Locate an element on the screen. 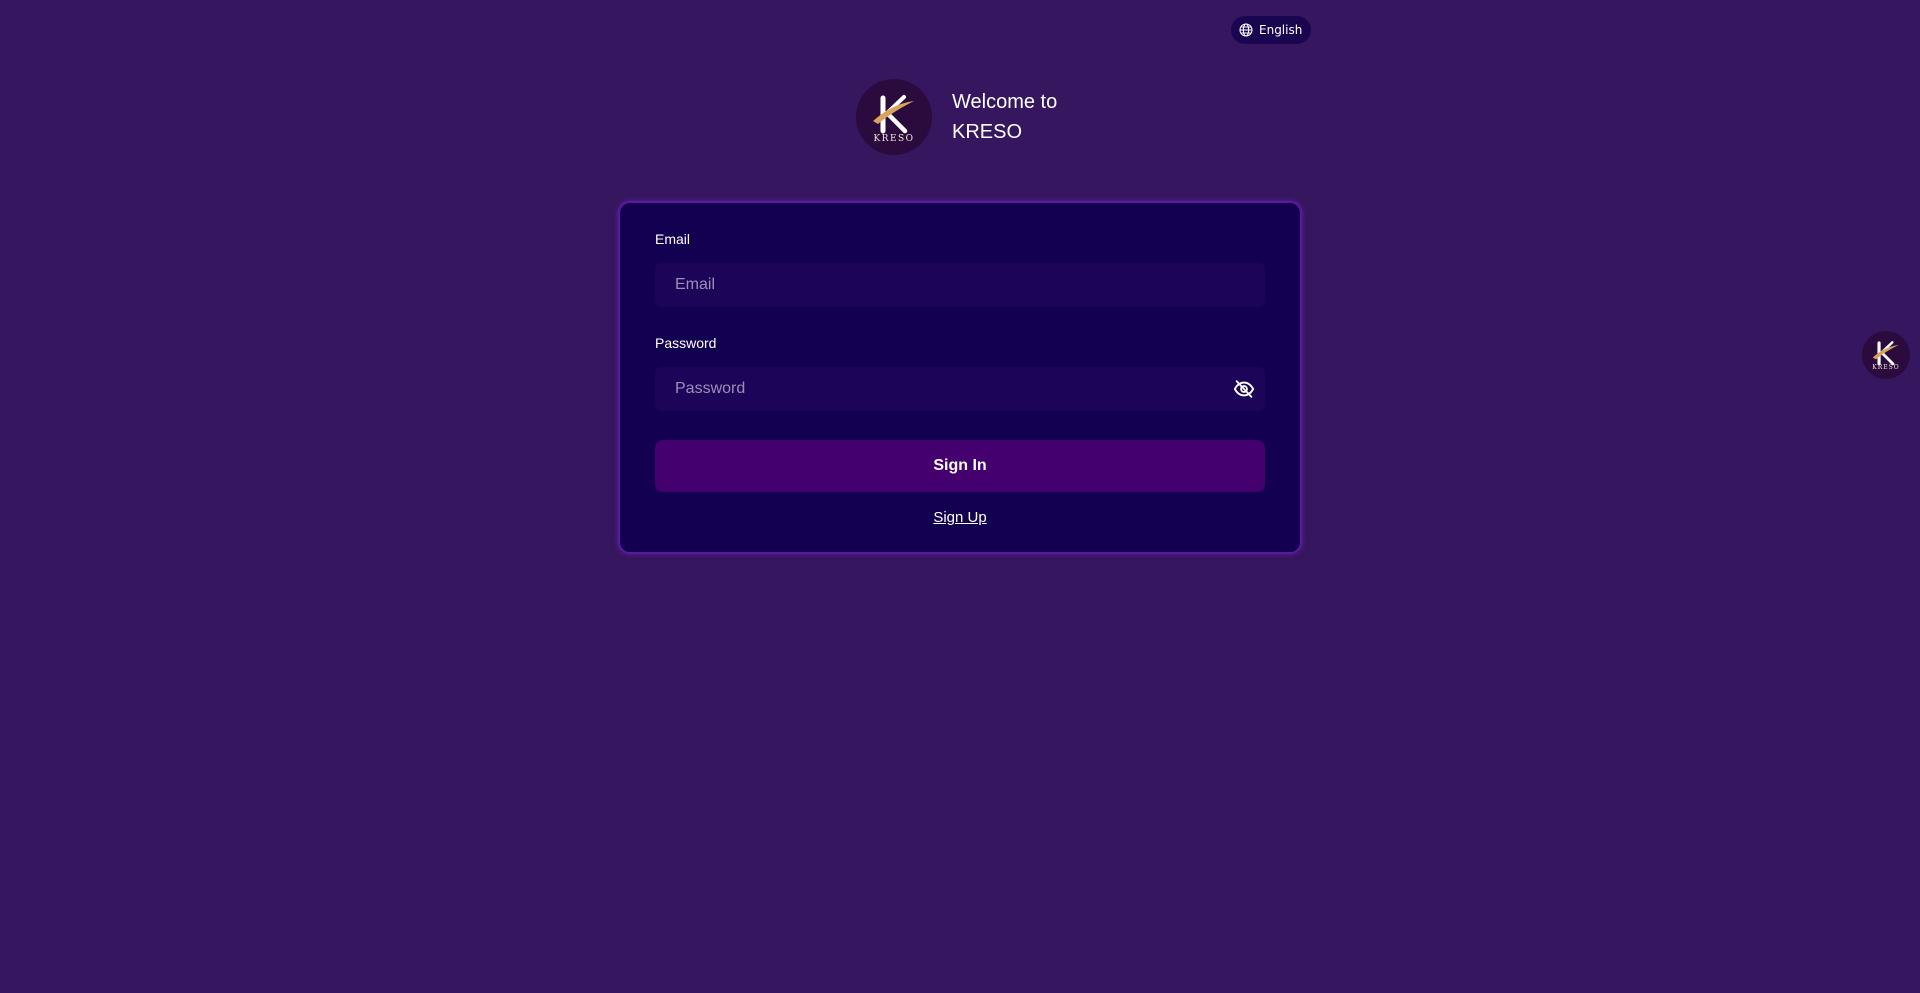 Image resolution: width=1920 pixels, height=993 pixels. sign-in-button: Sign In is located at coordinates (960, 466).